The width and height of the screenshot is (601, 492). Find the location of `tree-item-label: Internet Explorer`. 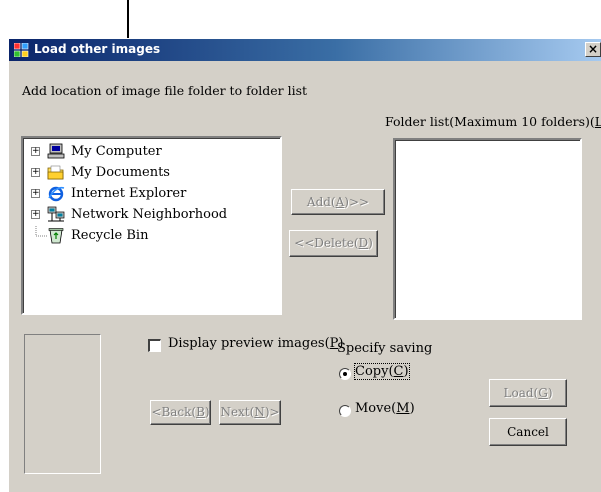

tree-item-label: Internet Explorer is located at coordinates (129, 193).